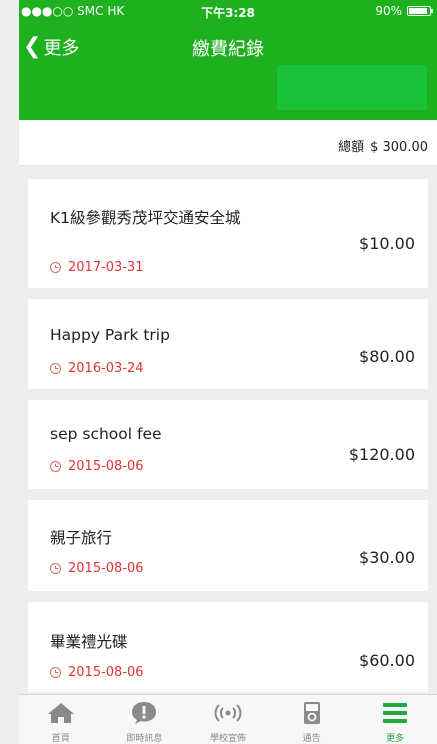 This screenshot has height=744, width=437. What do you see at coordinates (395, 739) in the screenshot?
I see `tab-label: 更多` at bounding box center [395, 739].